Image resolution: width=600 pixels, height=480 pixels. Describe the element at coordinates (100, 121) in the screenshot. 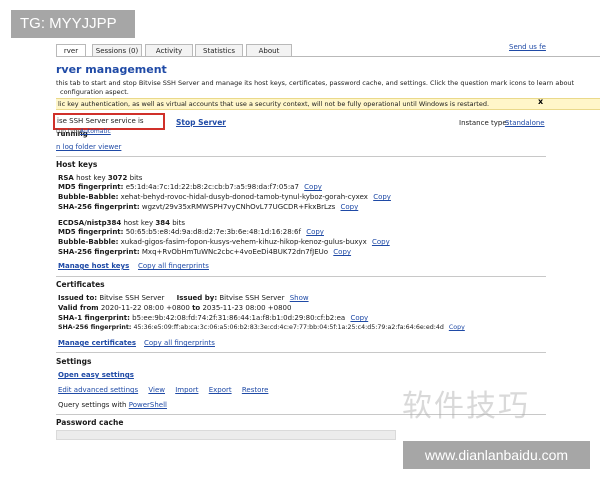

I see `status-text: ise SSH Server service is` at that location.